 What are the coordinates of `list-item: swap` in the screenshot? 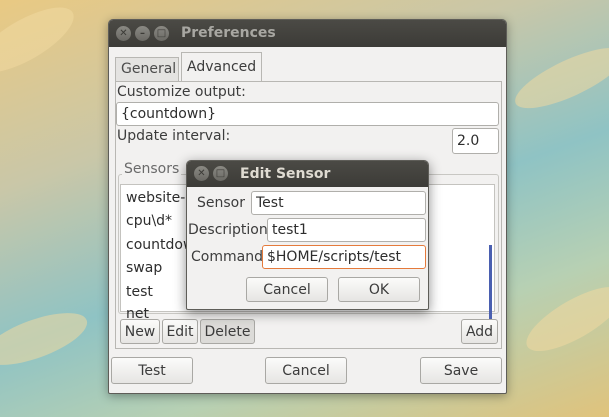 It's located at (144, 268).